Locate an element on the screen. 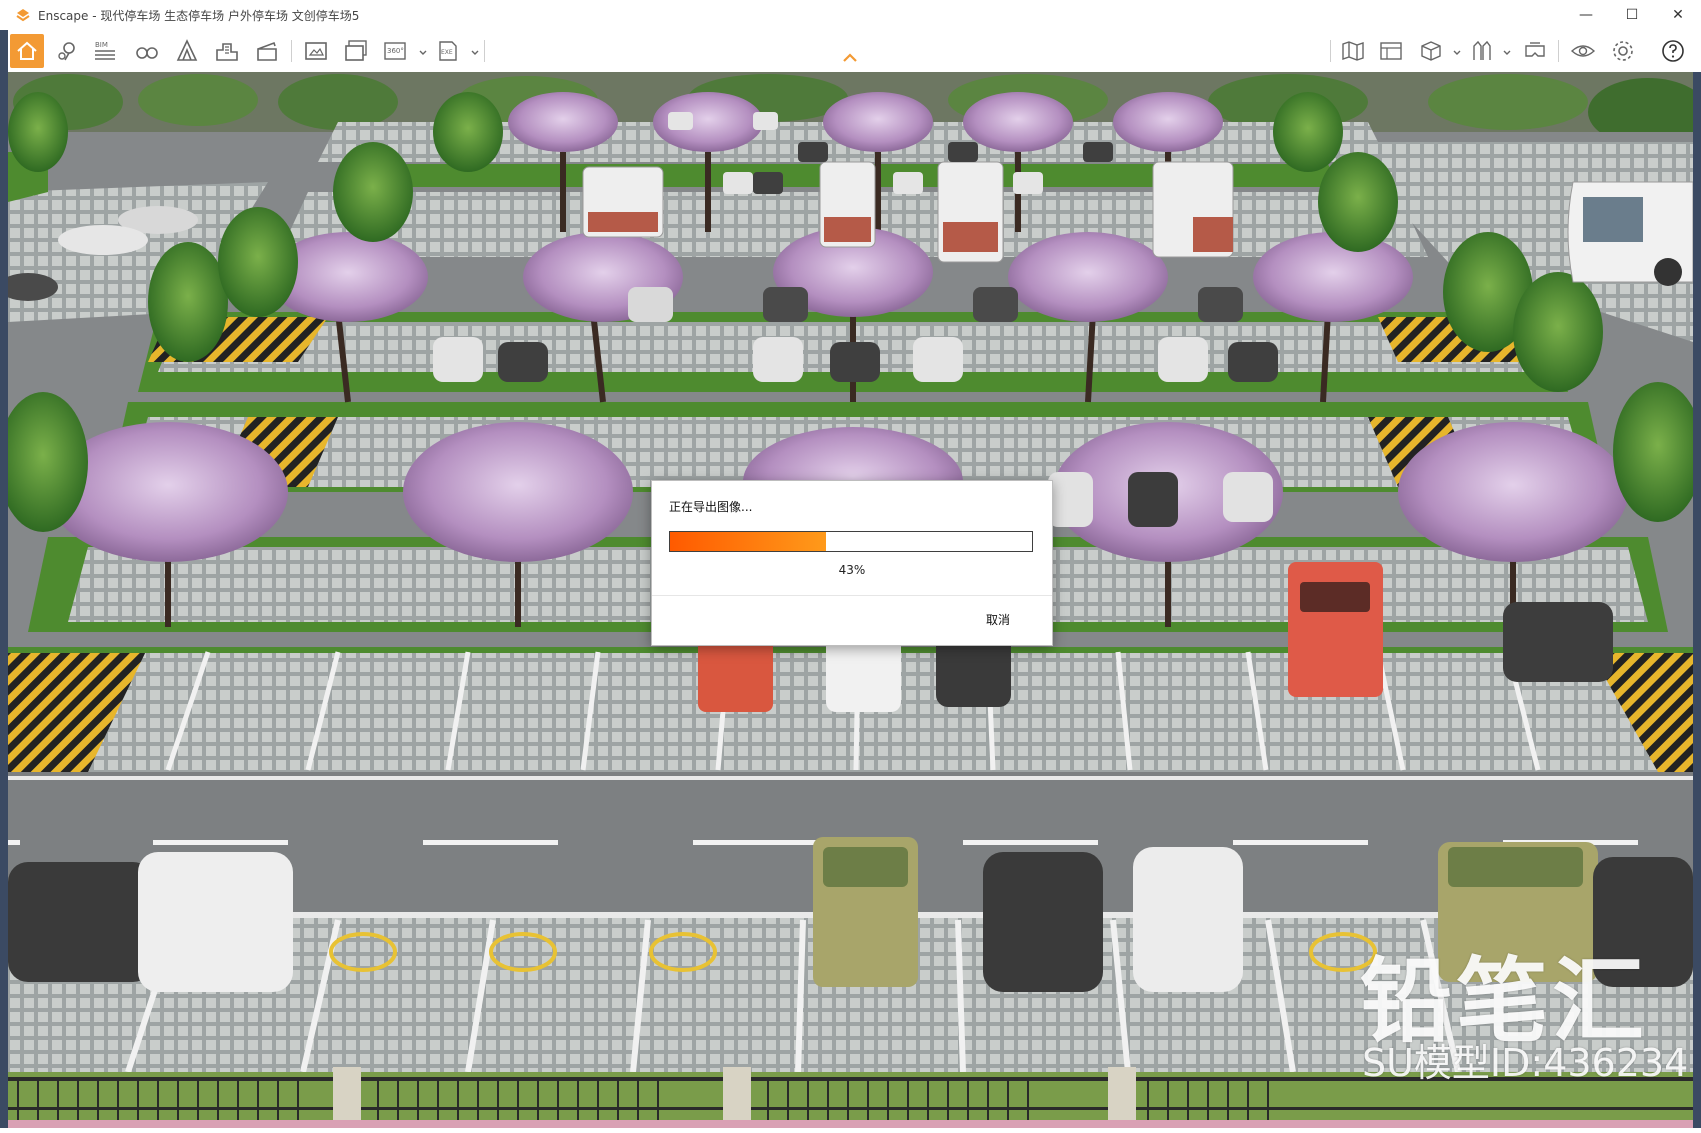 This screenshot has width=1701, height=1133. window-left-frame is located at coordinates (4, 581).